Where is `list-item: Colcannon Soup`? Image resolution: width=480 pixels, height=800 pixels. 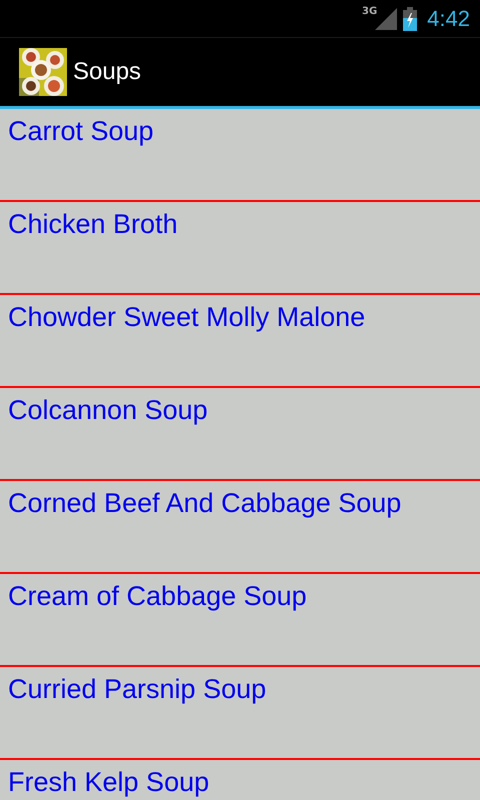 list-item: Colcannon Soup is located at coordinates (104, 407).